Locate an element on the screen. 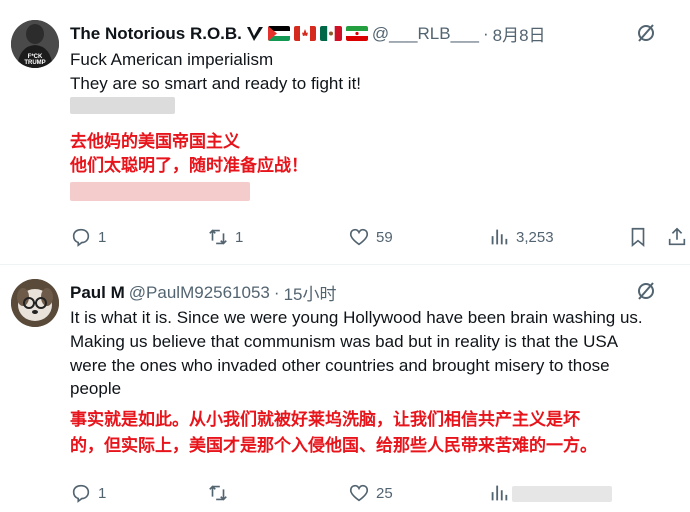 Image resolution: width=690 pixels, height=512 pixels. tweet-divider is located at coordinates (345, 264).